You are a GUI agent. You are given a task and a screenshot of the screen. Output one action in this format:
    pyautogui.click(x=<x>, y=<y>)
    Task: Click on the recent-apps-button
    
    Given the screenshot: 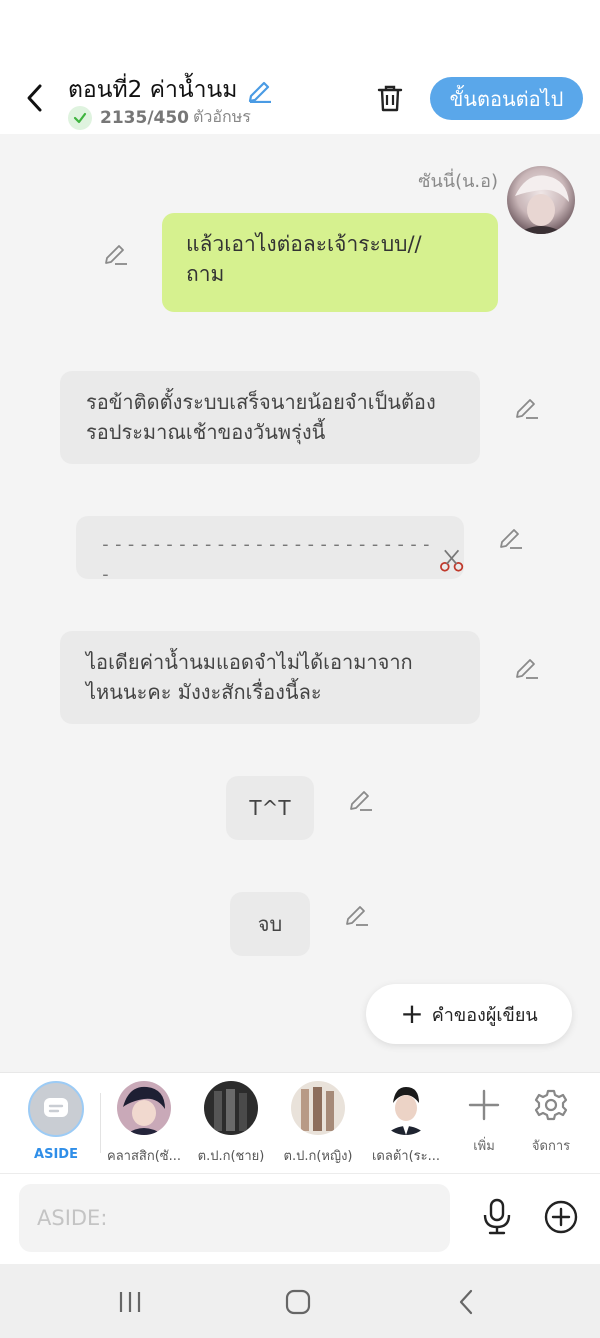 What is the action you would take?
    pyautogui.click(x=130, y=1302)
    